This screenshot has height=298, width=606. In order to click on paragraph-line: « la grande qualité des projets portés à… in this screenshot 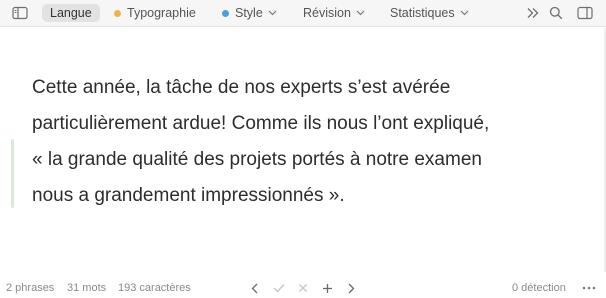, I will do `click(257, 159)`.